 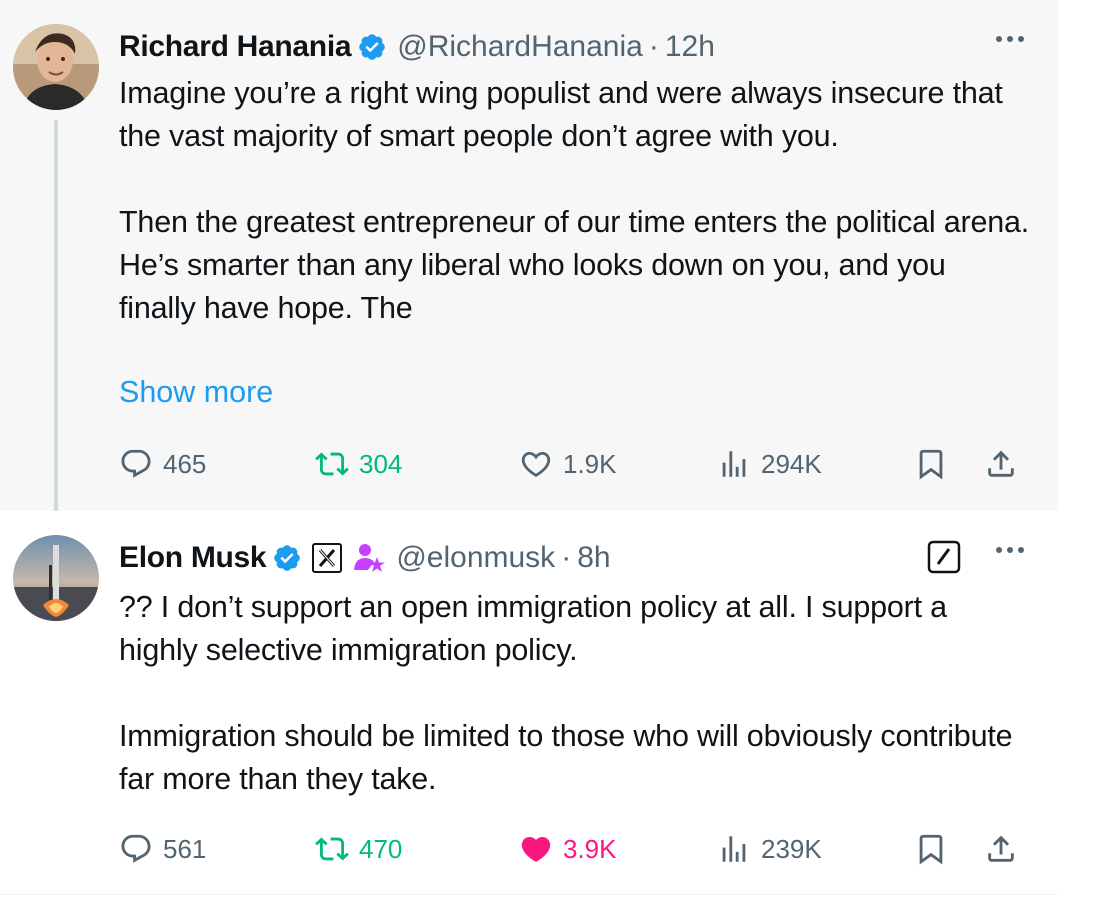 What do you see at coordinates (162, 464) in the screenshot?
I see `reply-button: 465` at bounding box center [162, 464].